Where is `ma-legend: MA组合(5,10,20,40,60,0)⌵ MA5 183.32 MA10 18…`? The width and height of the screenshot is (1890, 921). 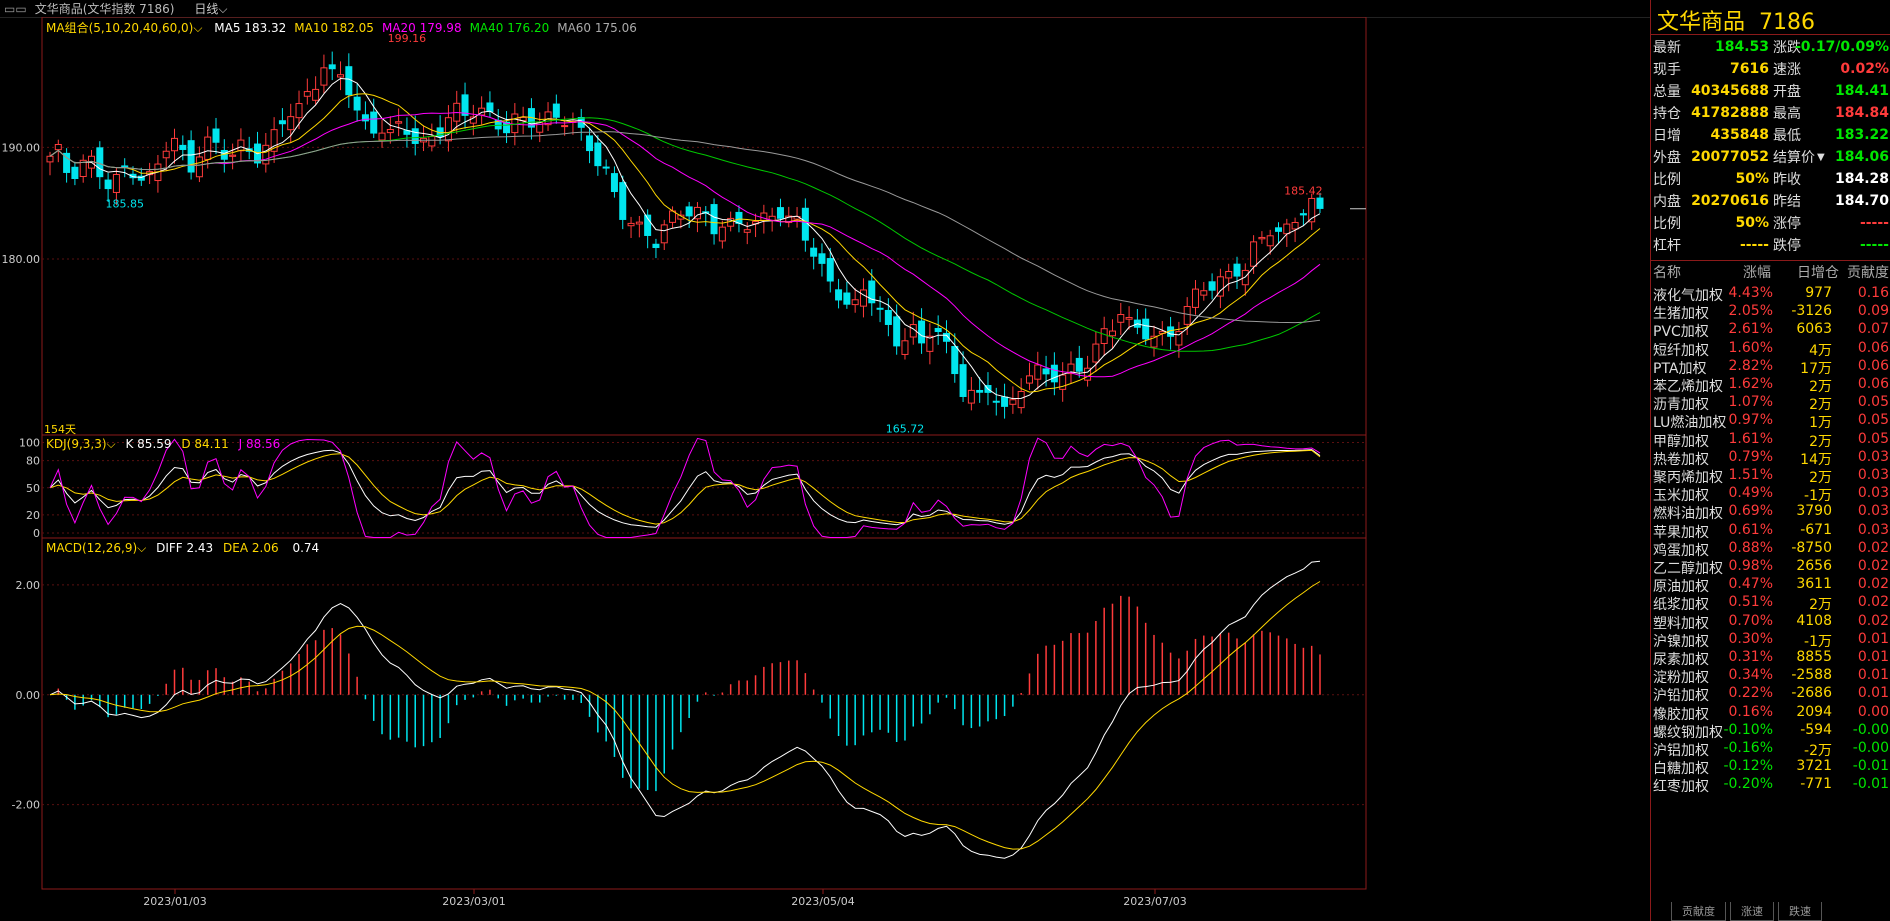 ma-legend: MA组合(5,10,20,40,60,0)⌵ MA5 183.32 MA10 18… is located at coordinates (341, 27).